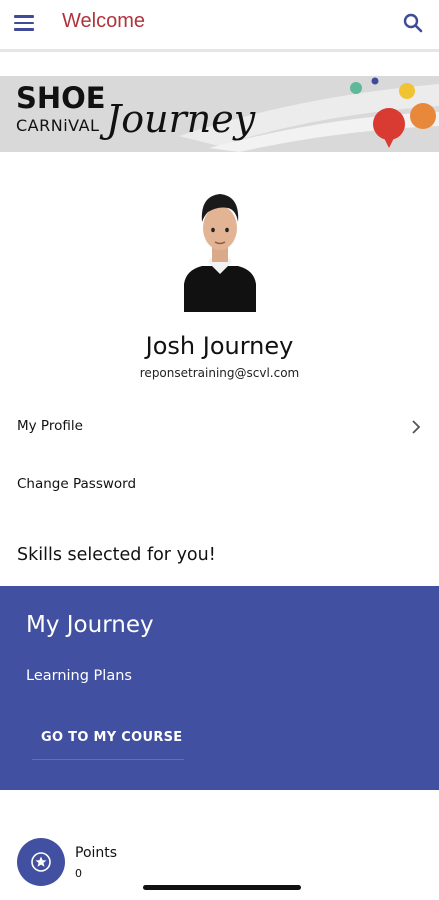 This screenshot has width=439, height=900. What do you see at coordinates (112, 737) in the screenshot?
I see `go-to-my-course-label: GO TO MY COURSE` at bounding box center [112, 737].